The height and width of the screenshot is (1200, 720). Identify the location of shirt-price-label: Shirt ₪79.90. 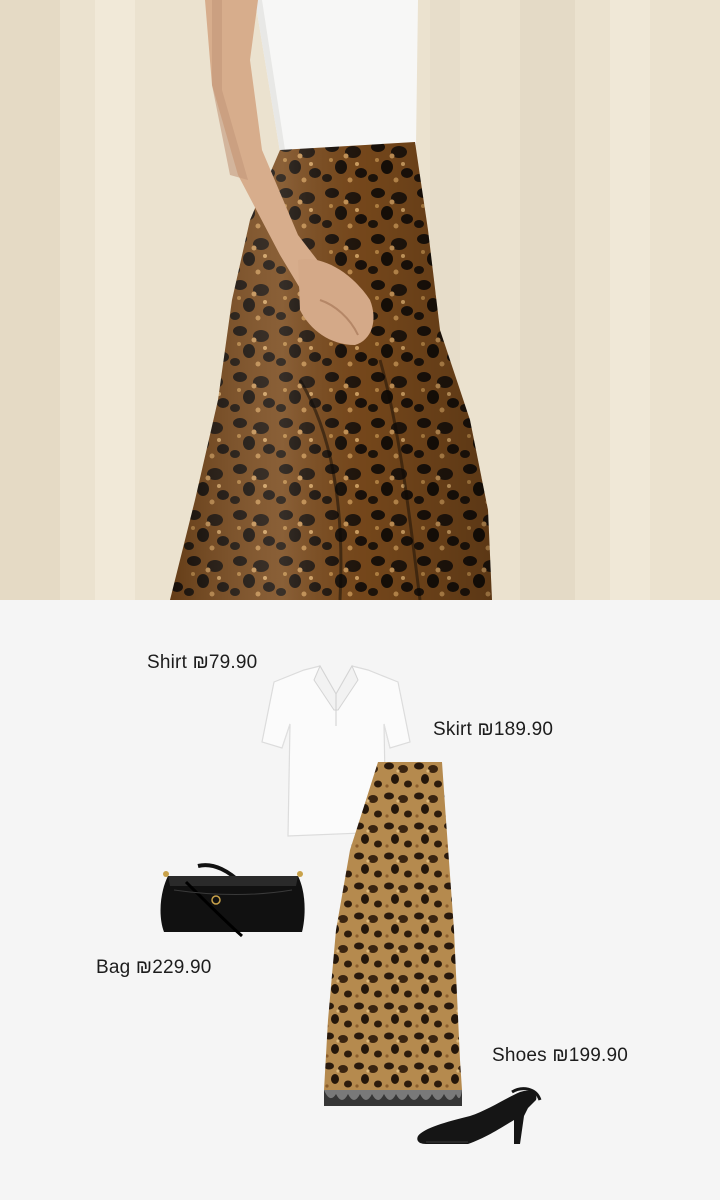
(202, 663).